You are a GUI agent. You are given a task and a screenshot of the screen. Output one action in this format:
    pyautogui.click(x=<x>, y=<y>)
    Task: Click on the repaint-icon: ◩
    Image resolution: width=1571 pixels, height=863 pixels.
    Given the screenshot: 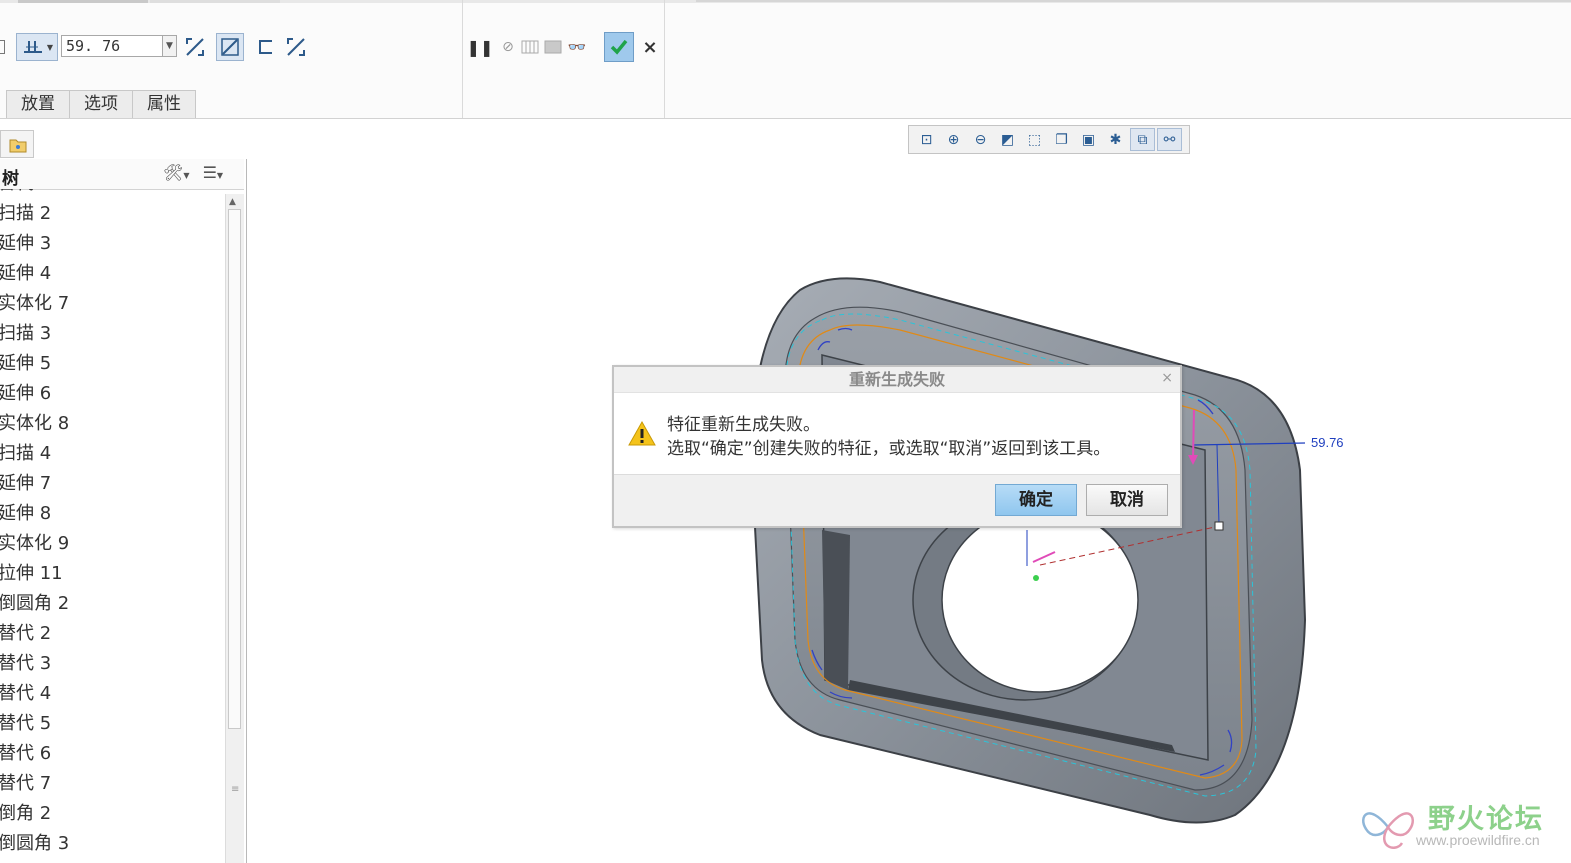 What is the action you would take?
    pyautogui.click(x=1007, y=139)
    